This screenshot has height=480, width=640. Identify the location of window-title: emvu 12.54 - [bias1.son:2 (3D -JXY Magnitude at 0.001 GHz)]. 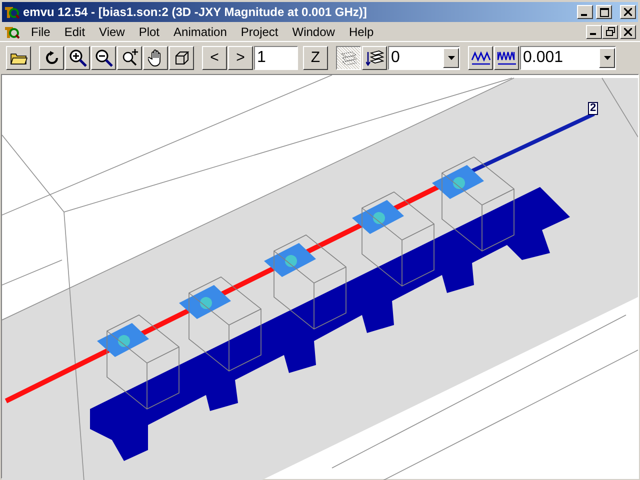
(195, 12).